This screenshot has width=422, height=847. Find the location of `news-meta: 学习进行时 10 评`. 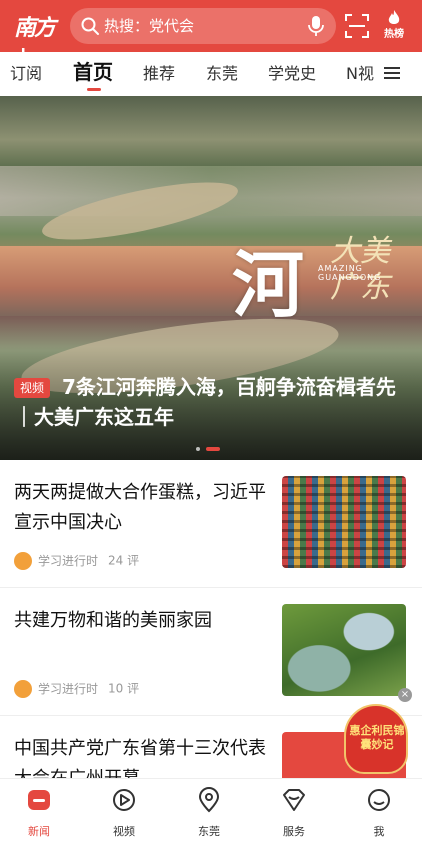

news-meta: 学习进行时 10 评 is located at coordinates (76, 688).